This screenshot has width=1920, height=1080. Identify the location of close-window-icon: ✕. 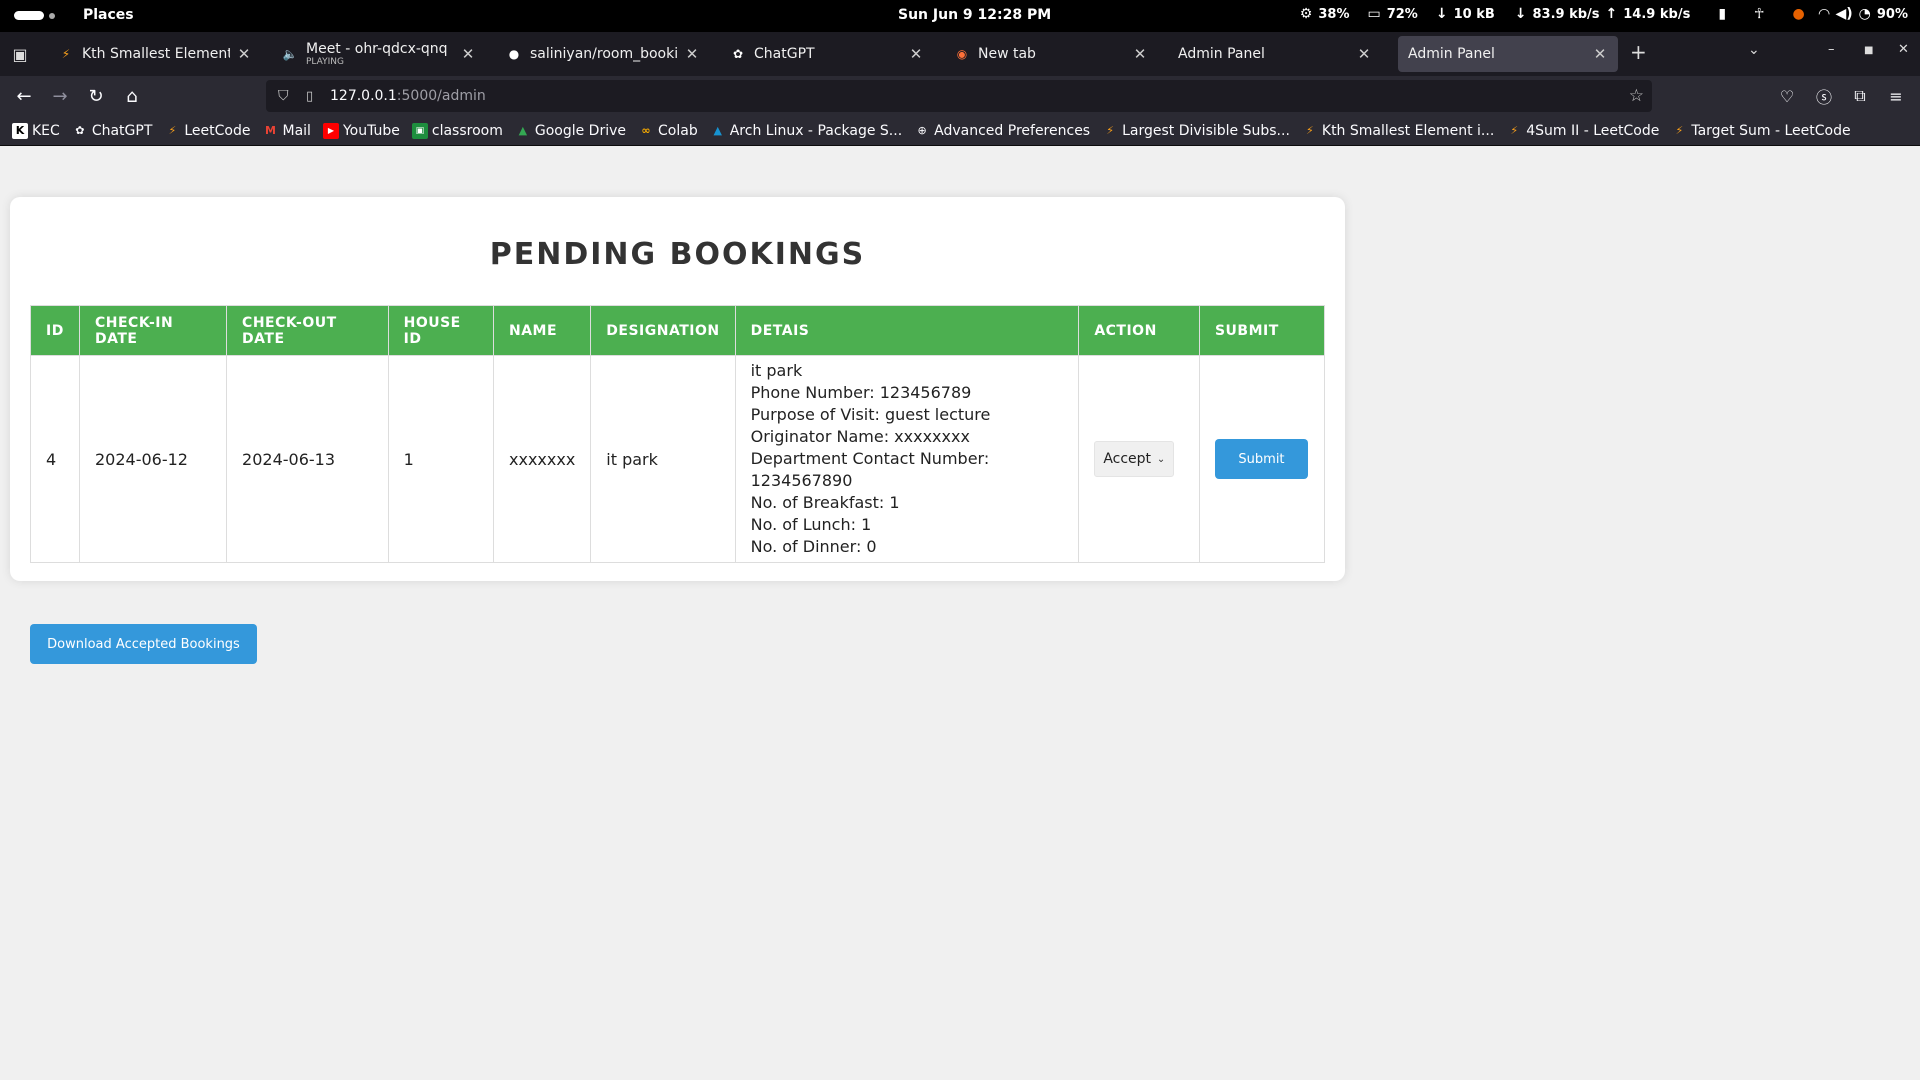
(1903, 49).